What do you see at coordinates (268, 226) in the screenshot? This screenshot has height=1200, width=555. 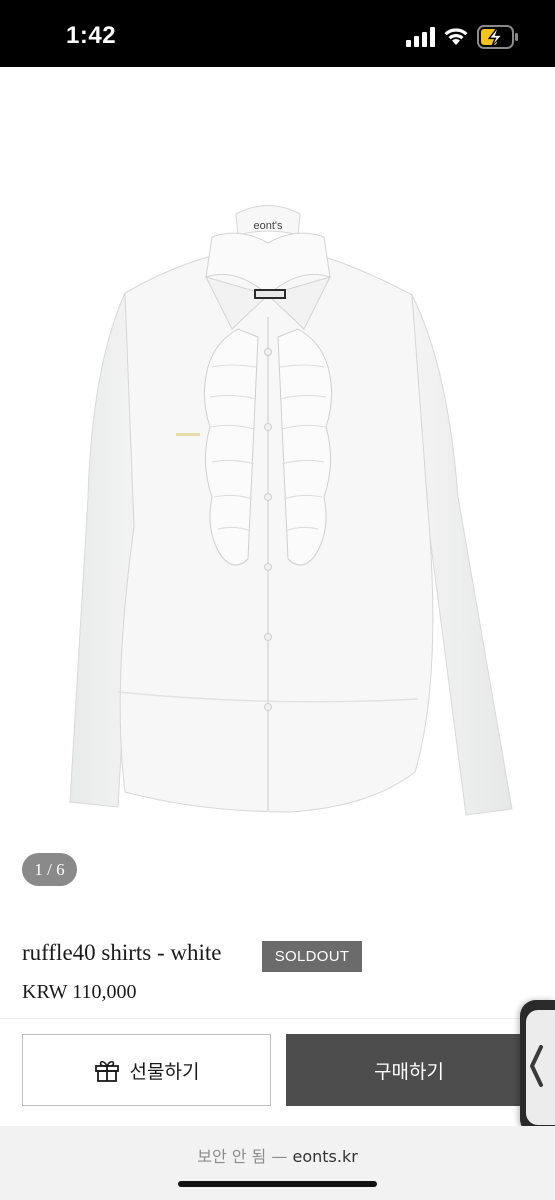 I see `hanger-brand-label: eont's` at bounding box center [268, 226].